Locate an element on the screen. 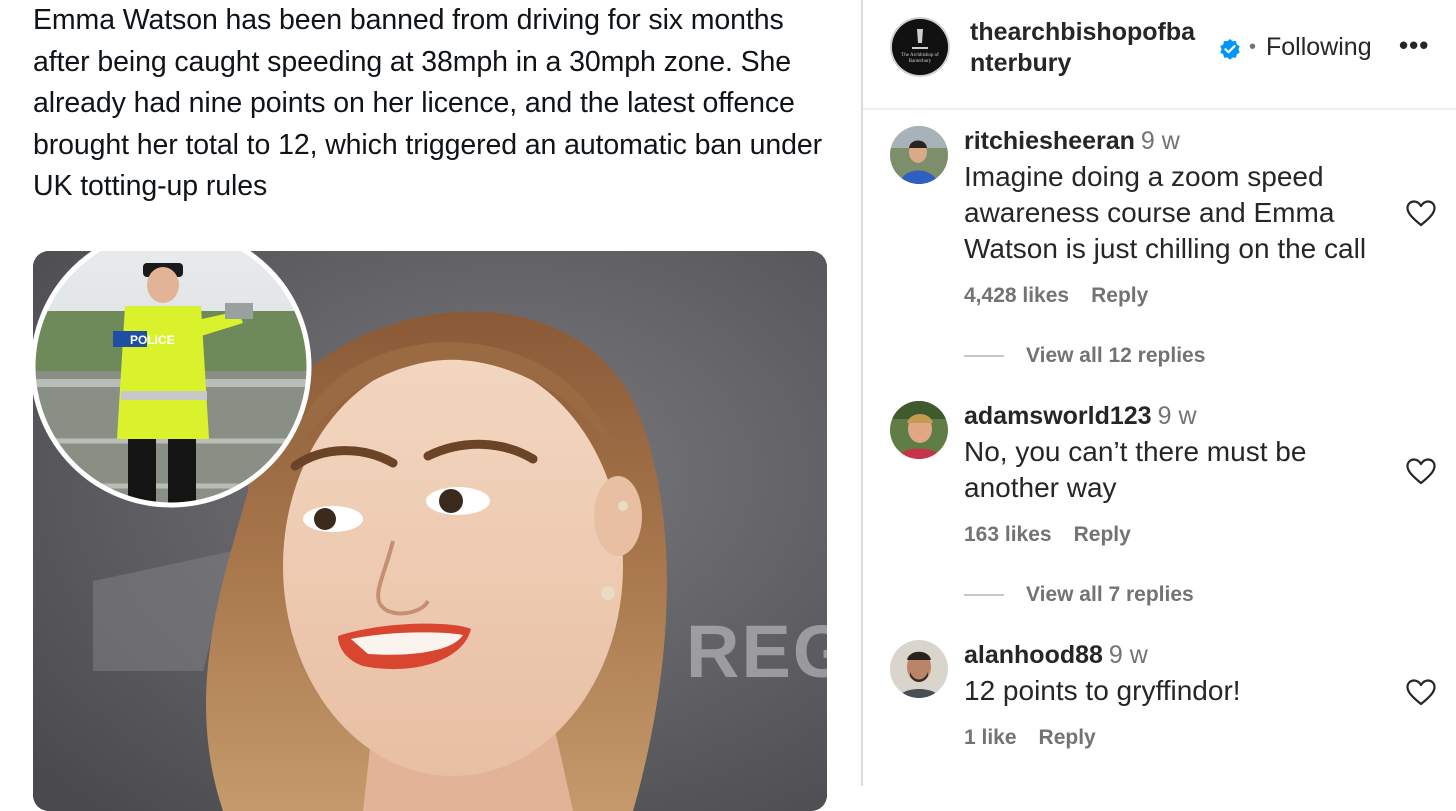 This screenshot has height=811, width=1456. comment-likes: 4,428 likes is located at coordinates (1016, 295).